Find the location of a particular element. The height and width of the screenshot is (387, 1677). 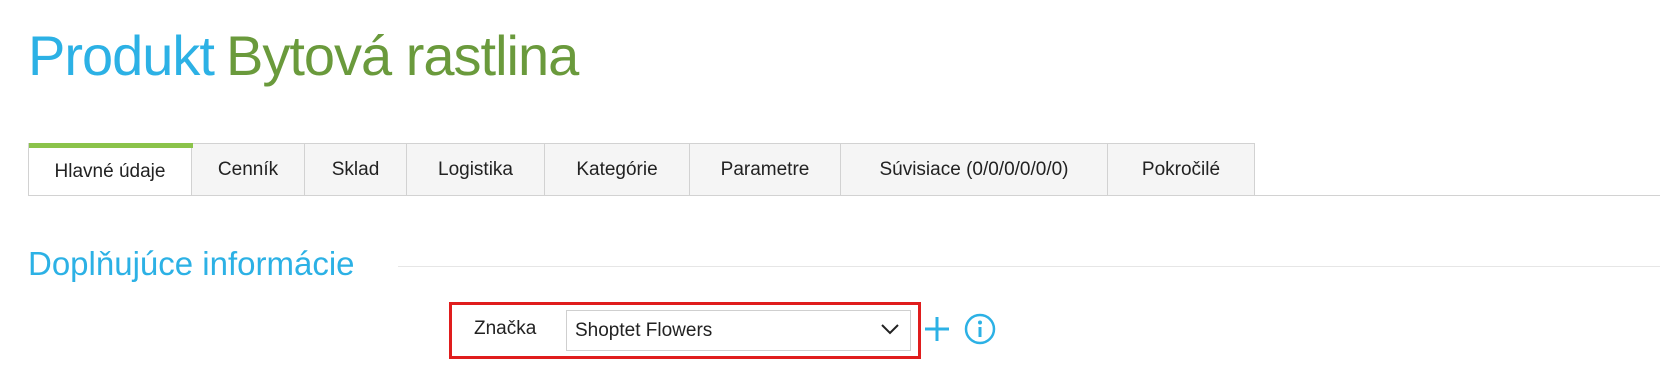

brand-select: Shoptet Flowers is located at coordinates (738, 330).